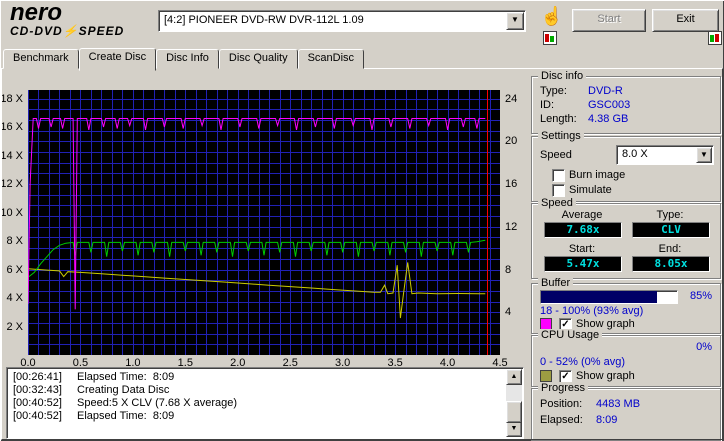 This screenshot has height=441, width=724. I want to click on scroll-up-icon: ▲, so click(514, 377).